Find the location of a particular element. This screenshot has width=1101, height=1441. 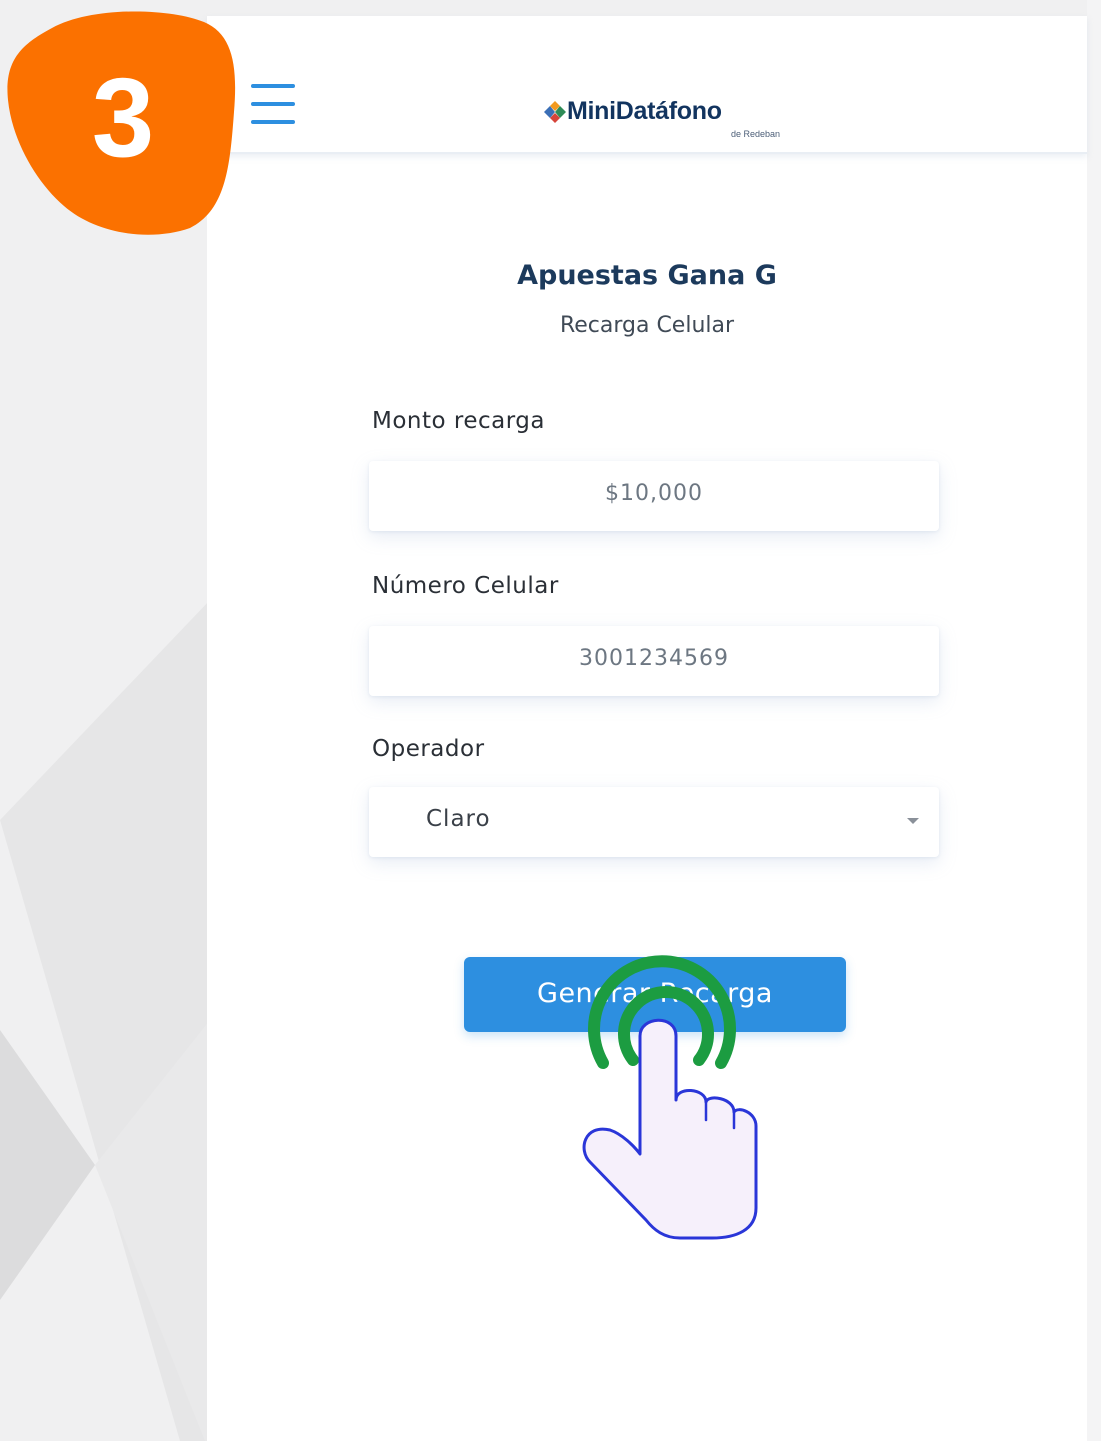

step-number: 3 is located at coordinates (123, 117).